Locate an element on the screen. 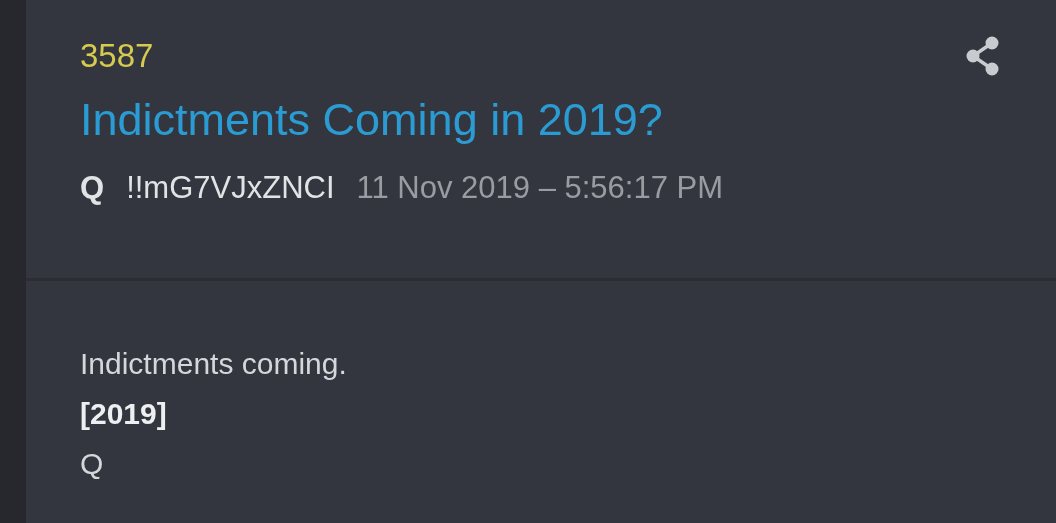  post-text-line: Q is located at coordinates (92, 464).